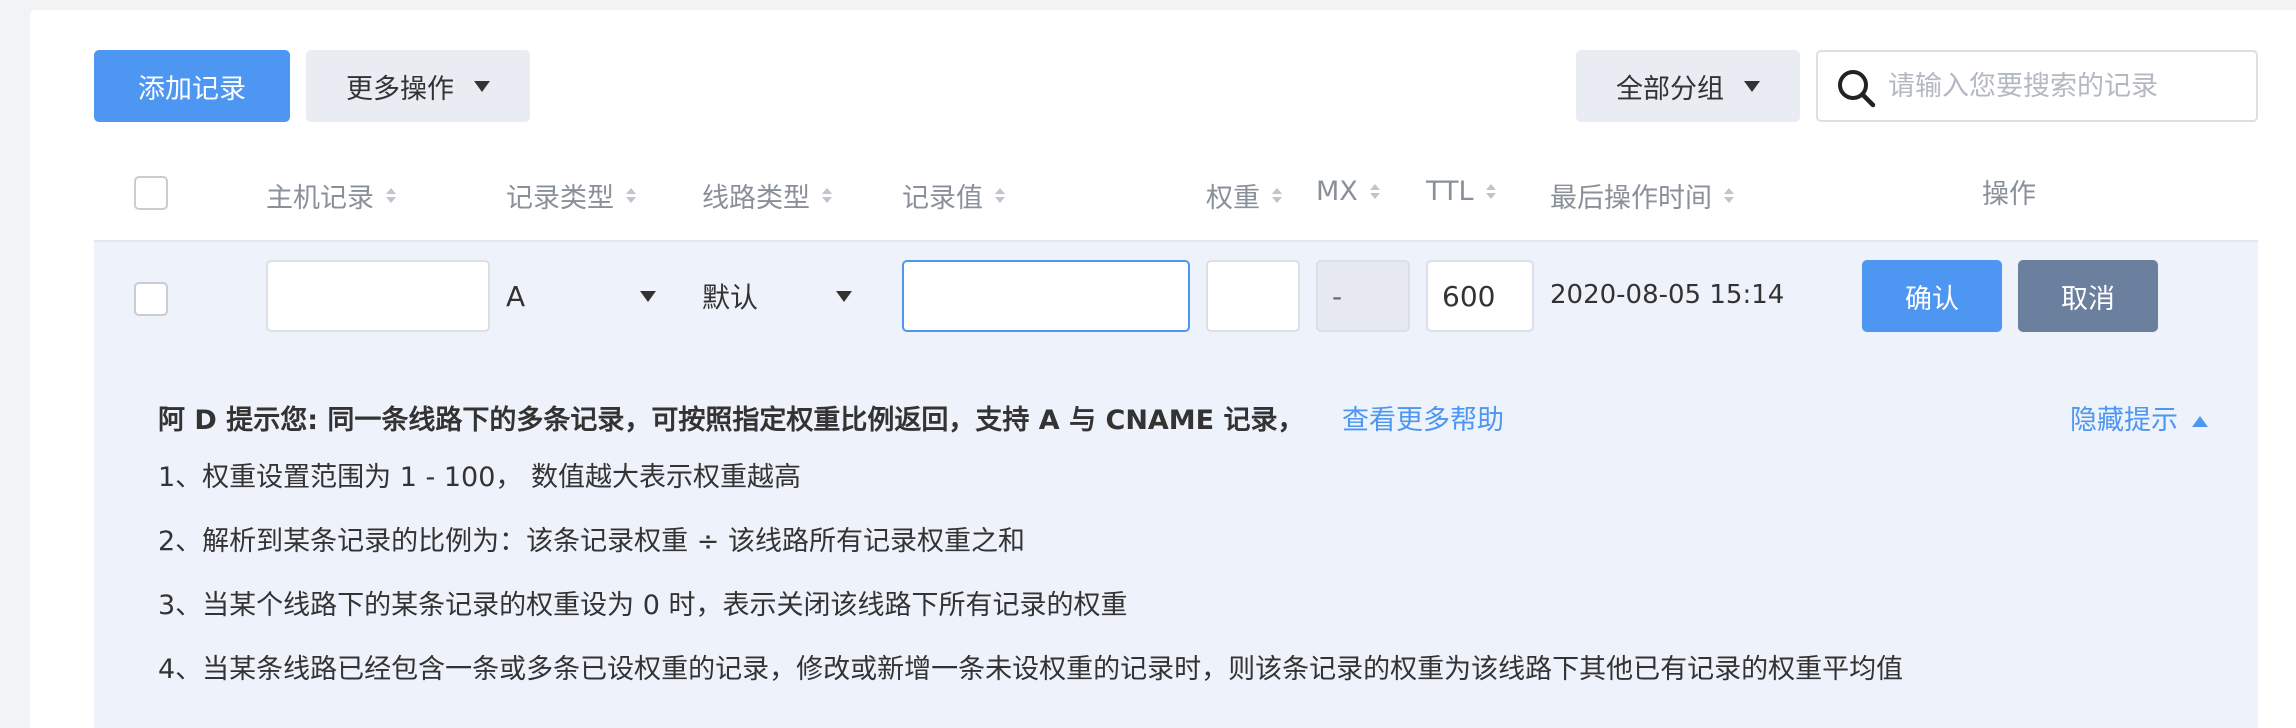 The image size is (2296, 728). I want to click on column-header-value: 记录值, so click(953, 195).